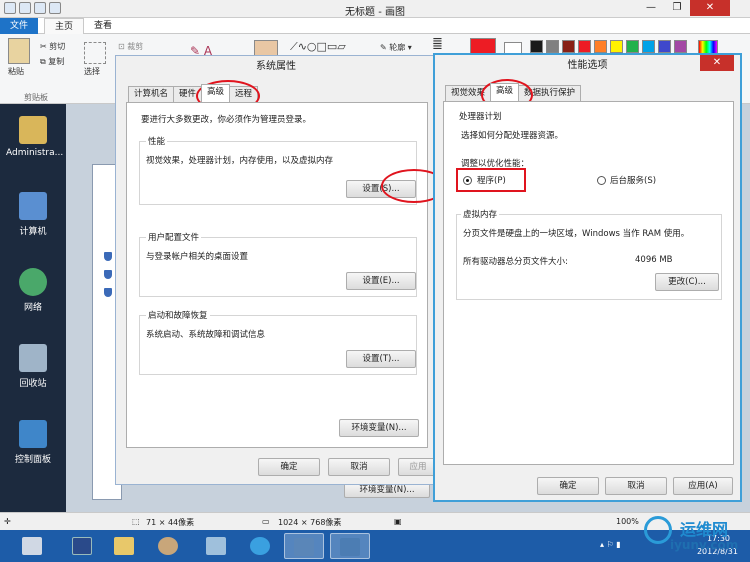  Describe the element at coordinates (103, 26) in the screenshot. I see `tab-view: 查看` at that location.